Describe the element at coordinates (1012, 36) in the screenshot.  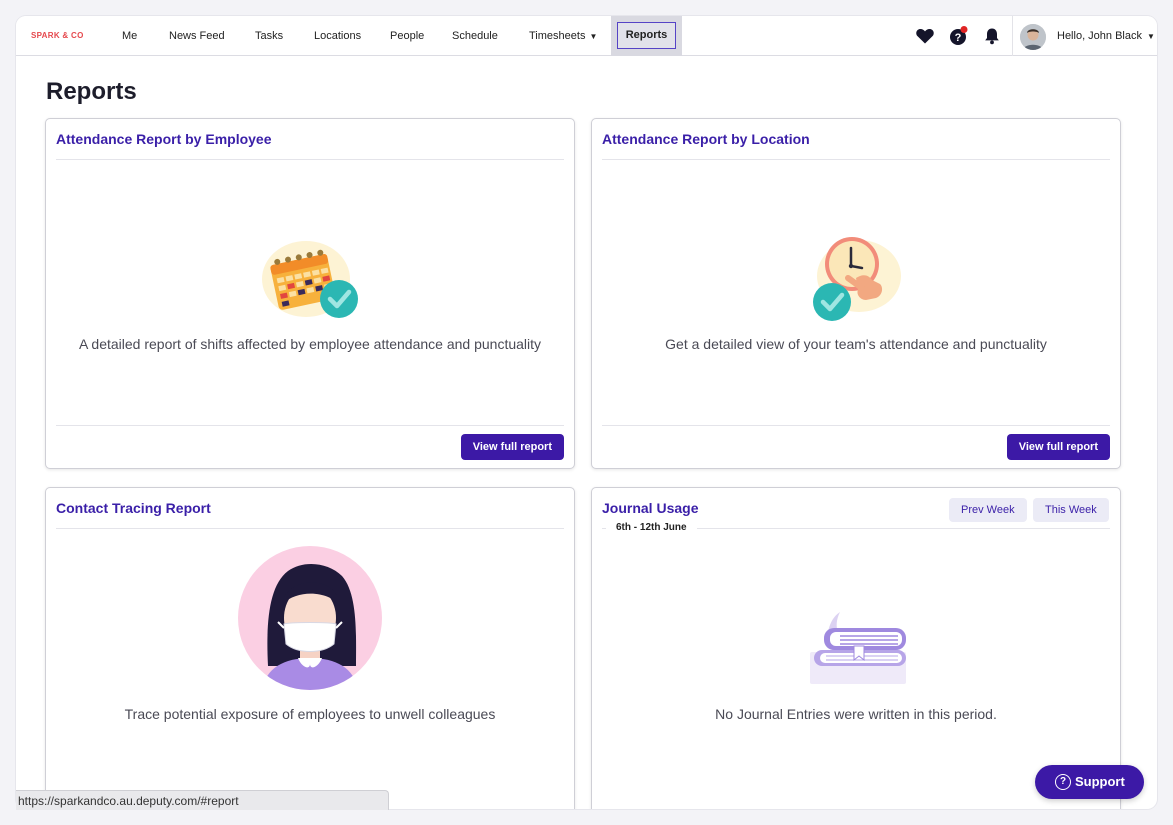
I see `nav-divider` at that location.